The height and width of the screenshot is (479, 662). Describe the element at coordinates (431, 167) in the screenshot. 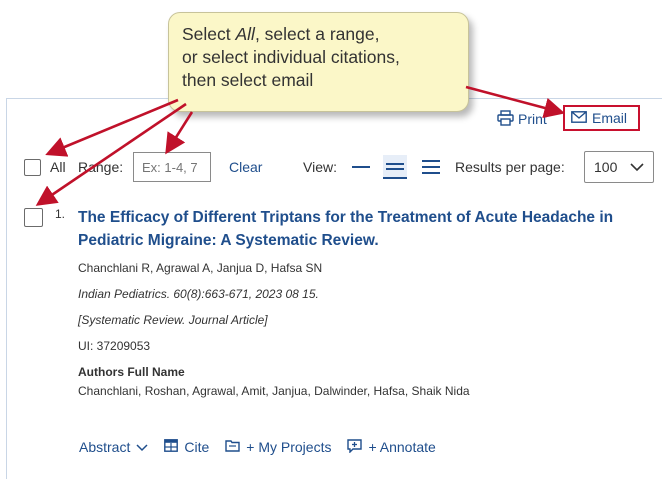

I see `view-expanded-icon` at that location.